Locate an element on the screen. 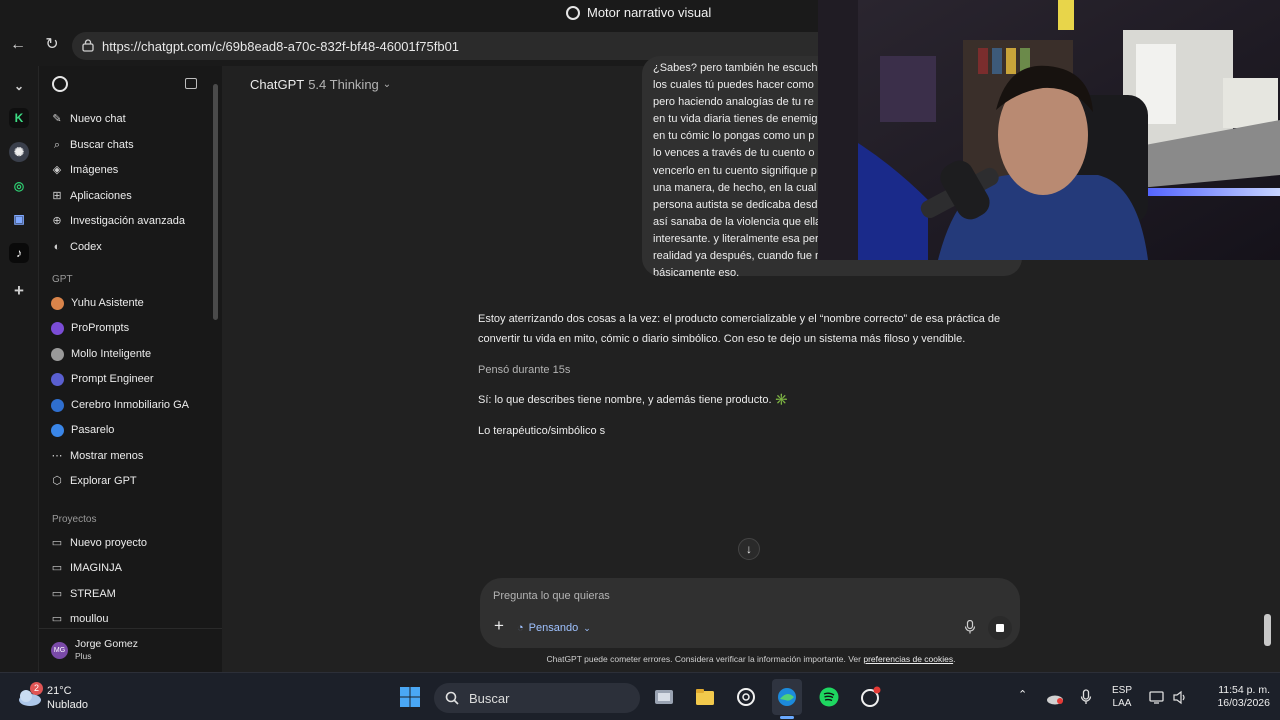 The image size is (1280, 720). weather-widget: 2 is located at coordinates (30, 695).